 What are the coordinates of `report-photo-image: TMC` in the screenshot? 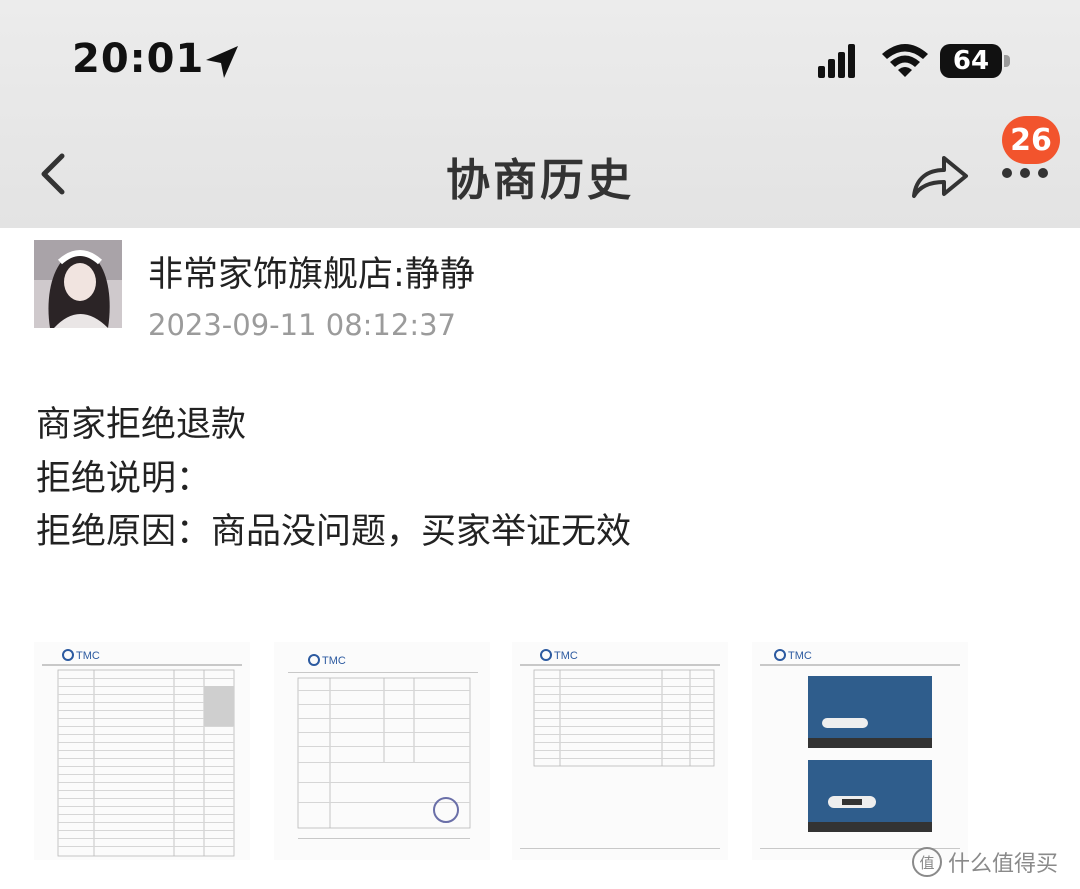 It's located at (860, 751).